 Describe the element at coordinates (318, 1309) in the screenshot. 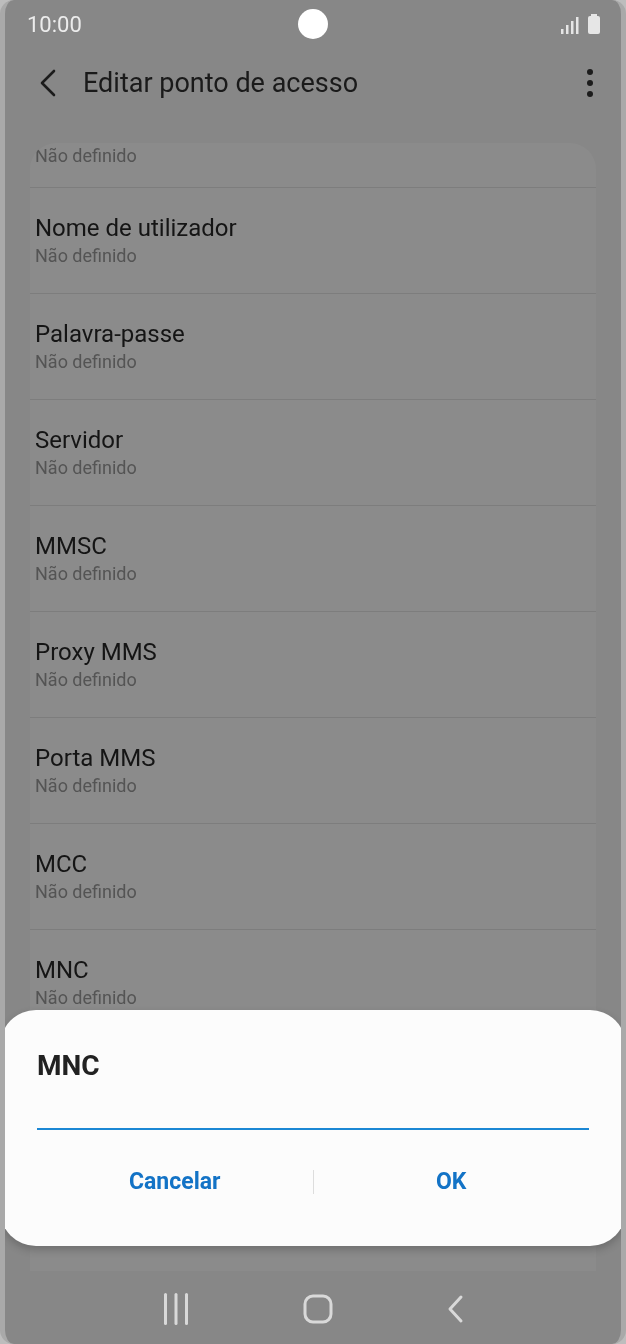

I see `home-icon` at that location.